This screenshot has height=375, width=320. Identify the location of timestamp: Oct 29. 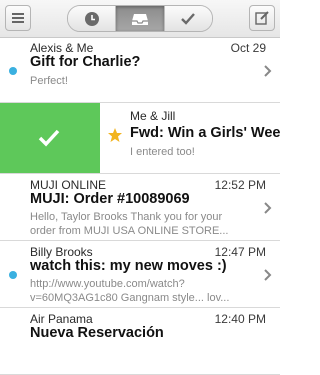
(248, 48).